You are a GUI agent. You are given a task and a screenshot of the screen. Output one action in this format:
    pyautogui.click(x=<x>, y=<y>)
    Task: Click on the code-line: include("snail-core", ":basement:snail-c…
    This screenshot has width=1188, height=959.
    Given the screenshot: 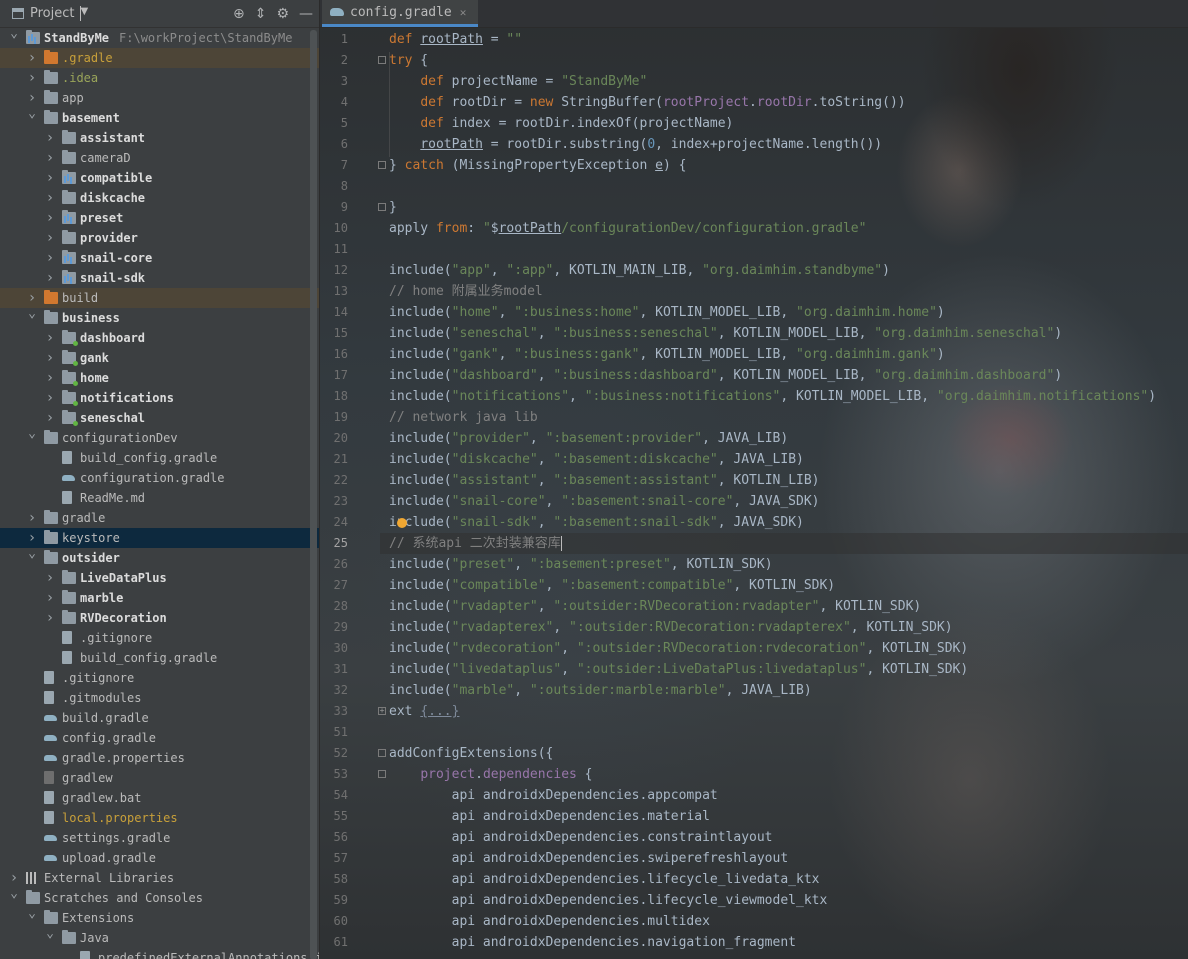 What is the action you would take?
    pyautogui.click(x=604, y=501)
    